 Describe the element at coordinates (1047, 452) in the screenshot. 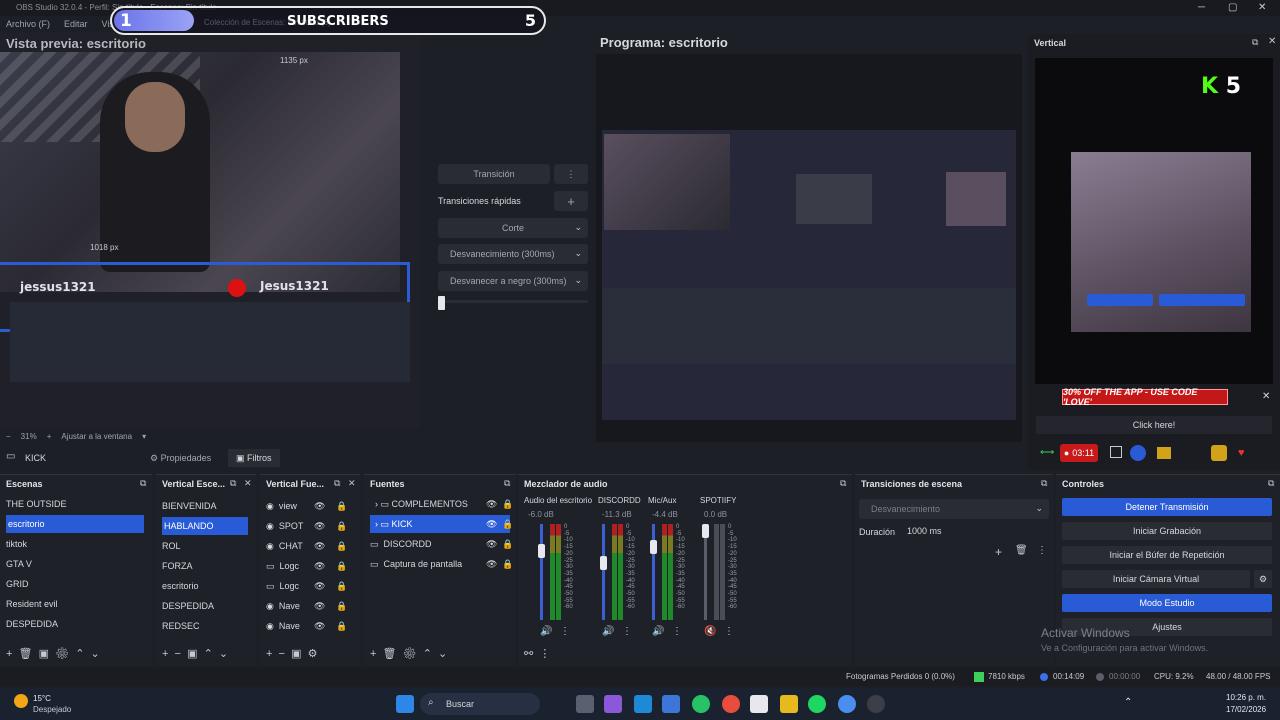

I see `stream-status-icon: ⟷` at that location.